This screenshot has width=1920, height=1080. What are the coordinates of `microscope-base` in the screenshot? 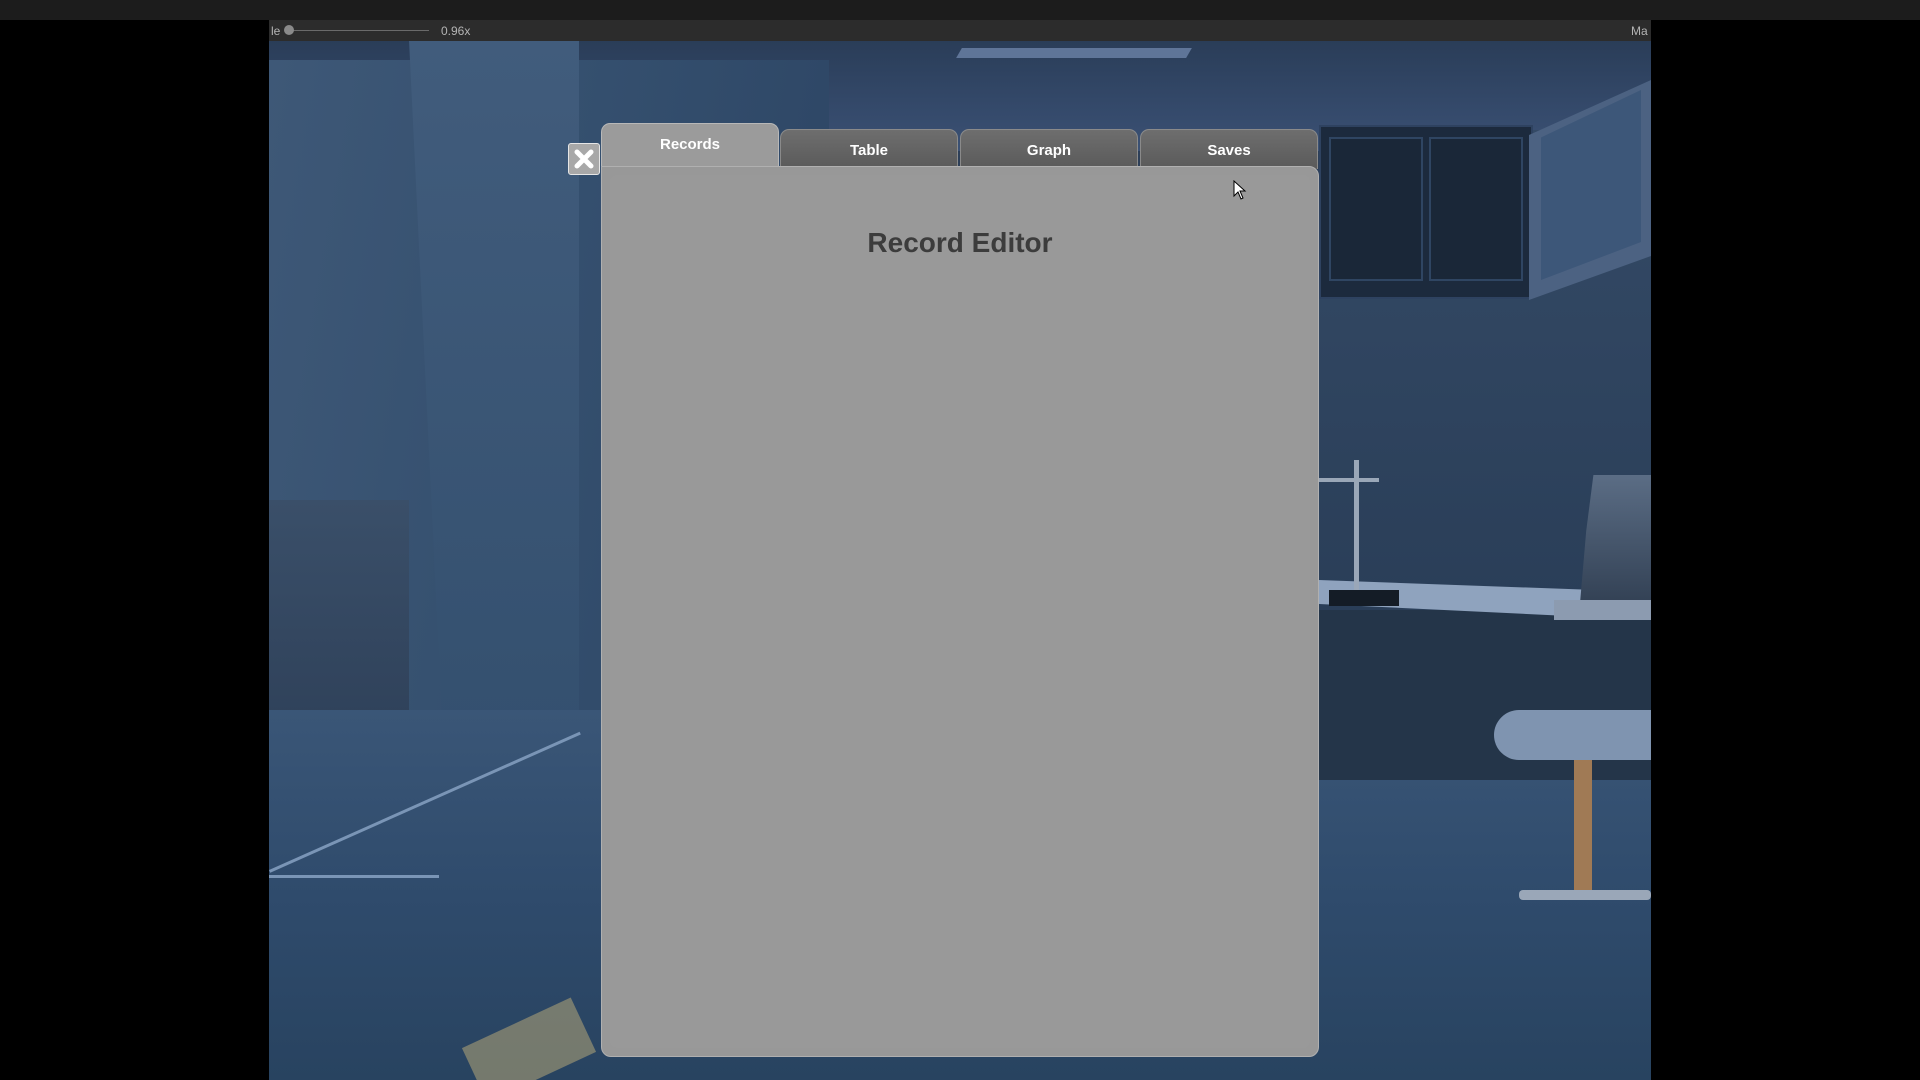 It's located at (1602, 610).